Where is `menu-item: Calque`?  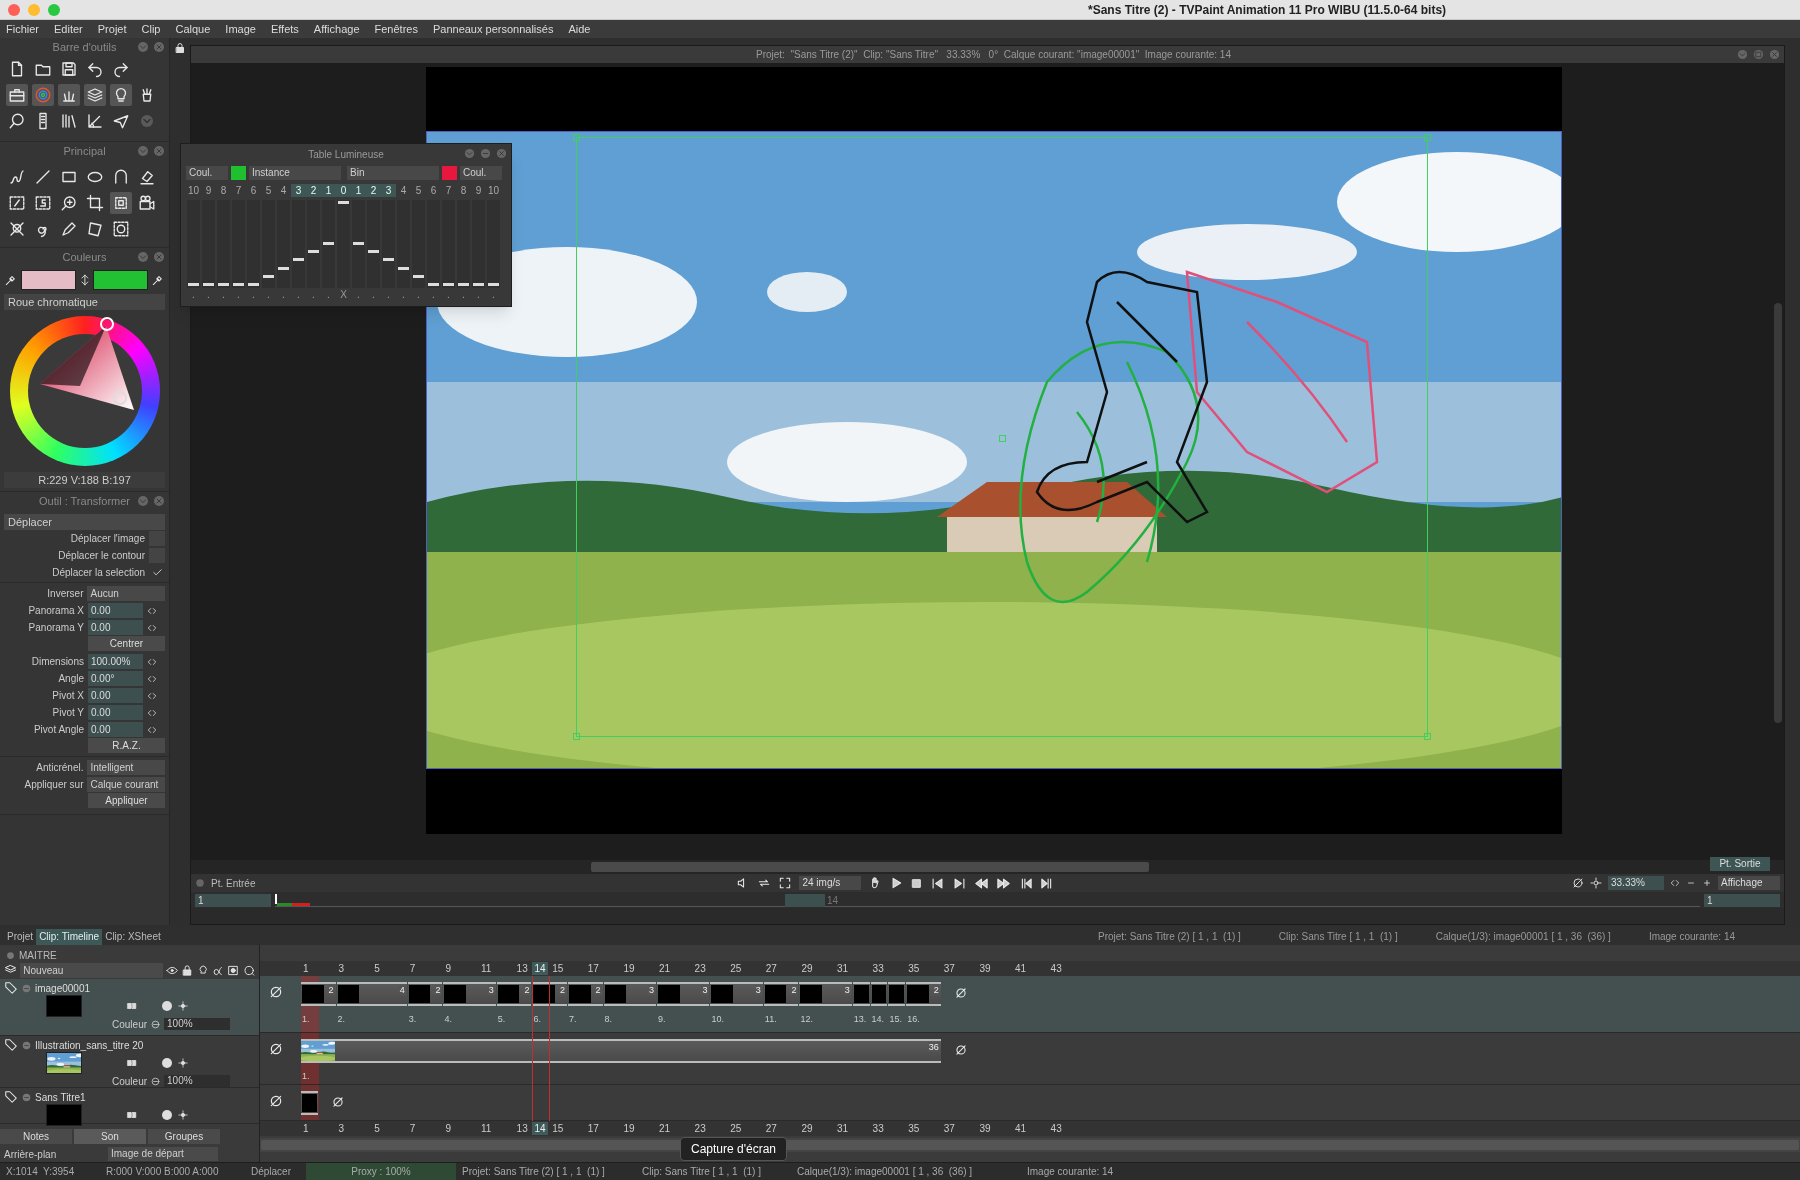 menu-item: Calque is located at coordinates (193, 29).